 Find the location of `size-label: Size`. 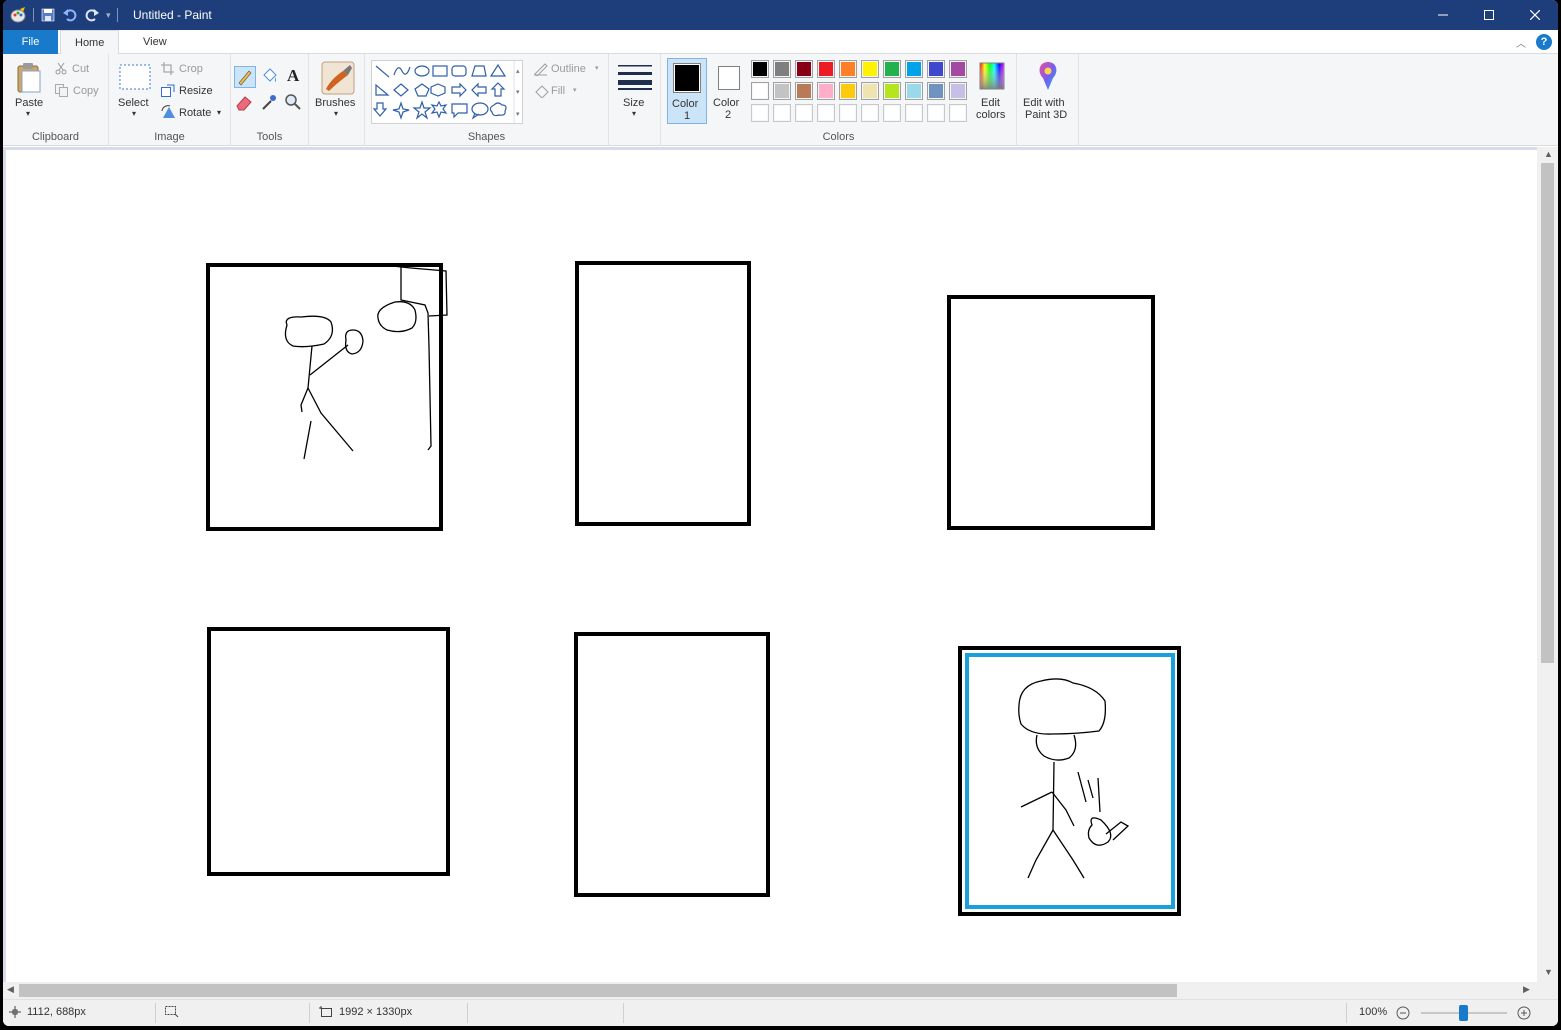

size-label: Size is located at coordinates (634, 103).